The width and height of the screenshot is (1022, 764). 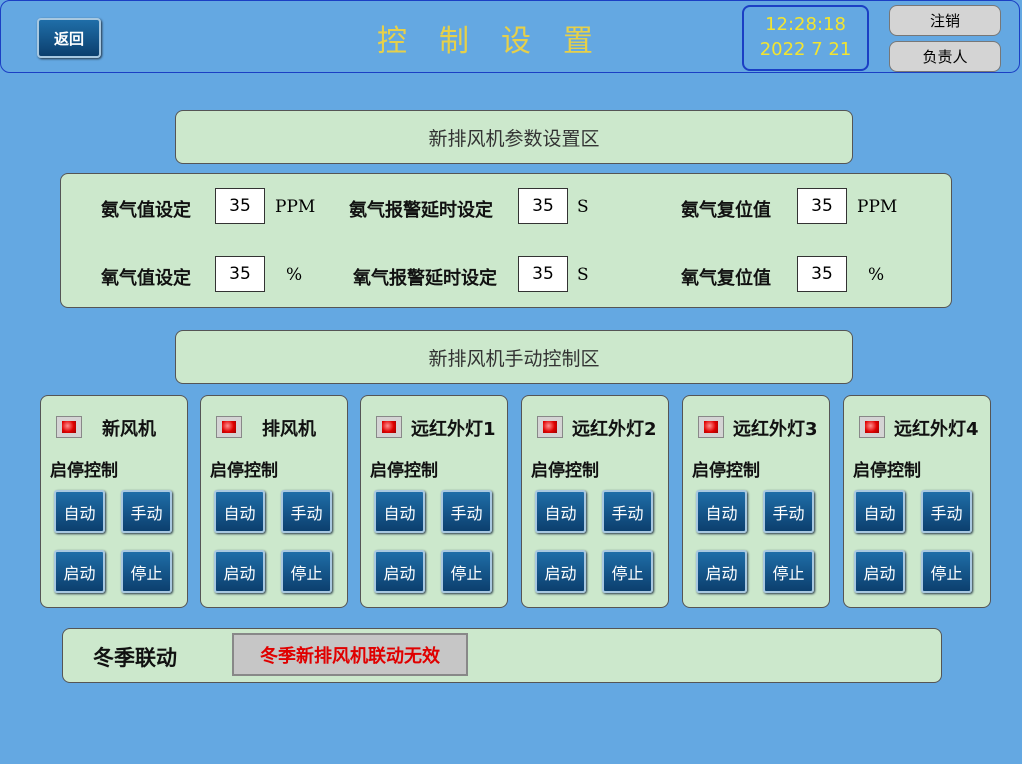 What do you see at coordinates (294, 275) in the screenshot?
I see `oxygen-setpoint-unit: %` at bounding box center [294, 275].